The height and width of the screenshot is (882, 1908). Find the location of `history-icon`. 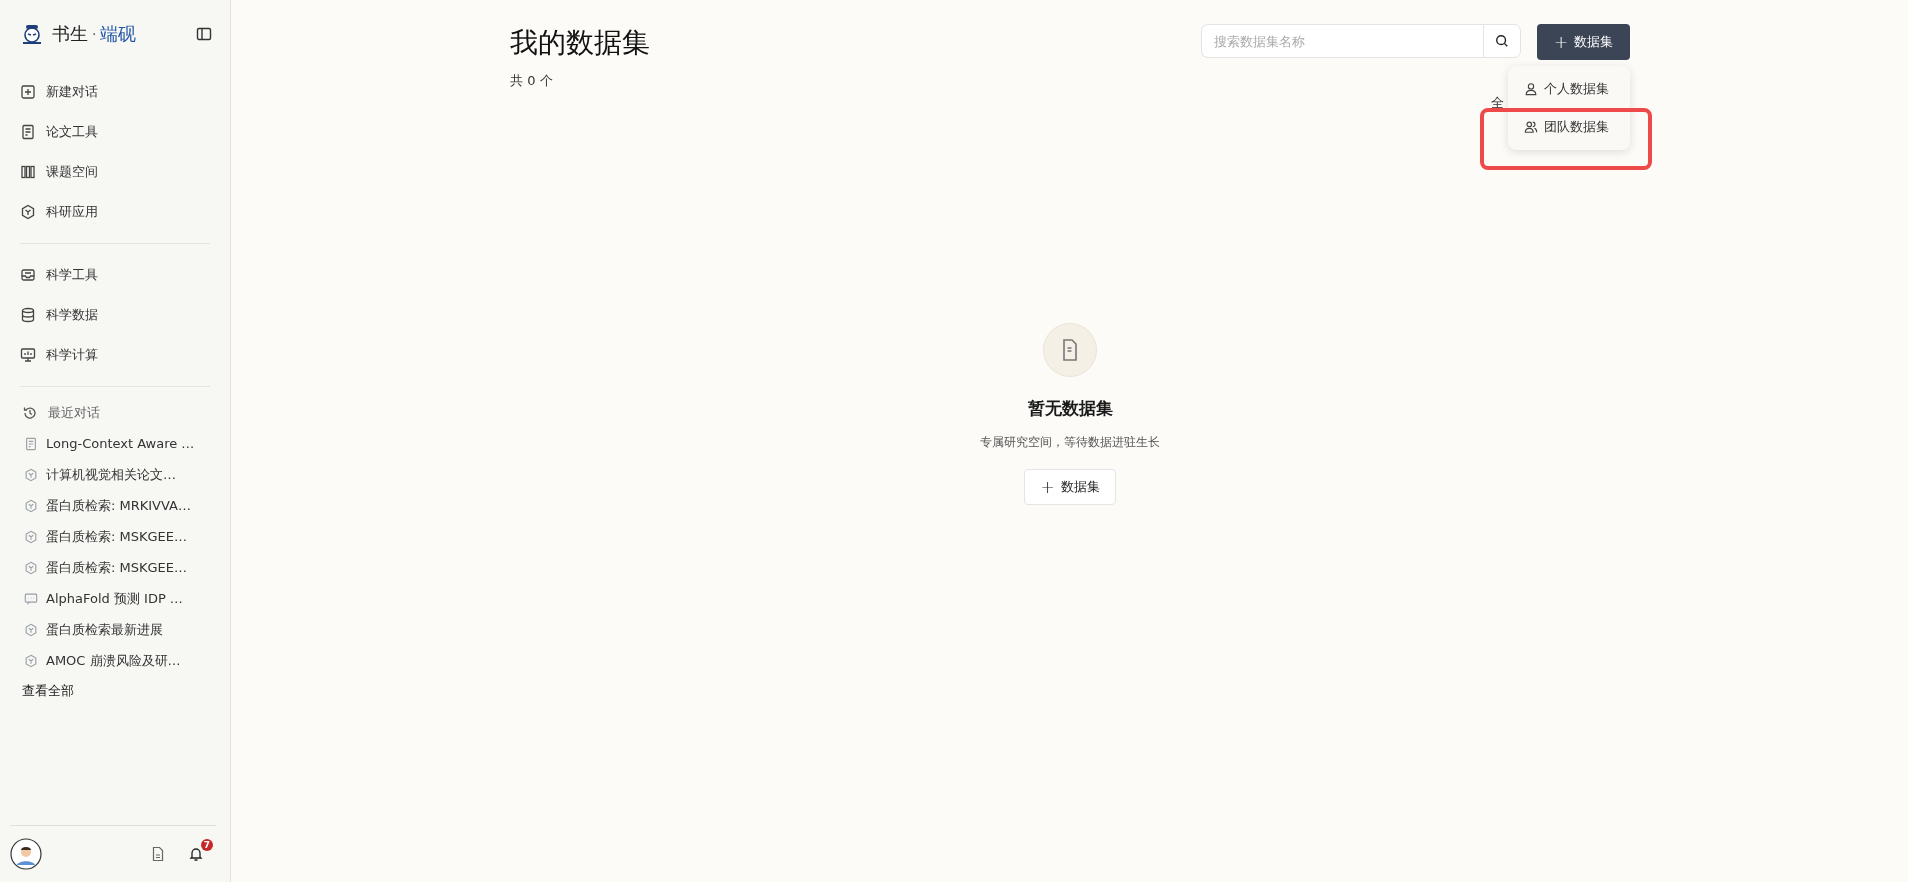

history-icon is located at coordinates (30, 413).